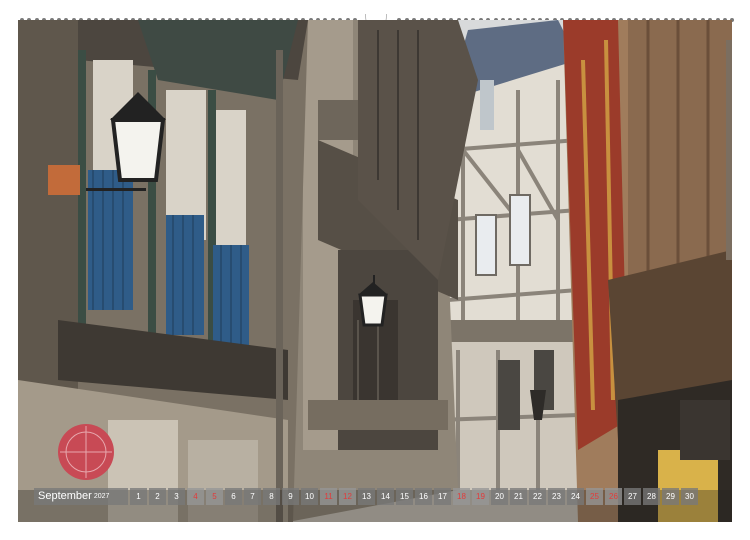 This screenshot has height=540, width=750. Describe the element at coordinates (214, 496) in the screenshot. I see `day-cell: 5` at that location.